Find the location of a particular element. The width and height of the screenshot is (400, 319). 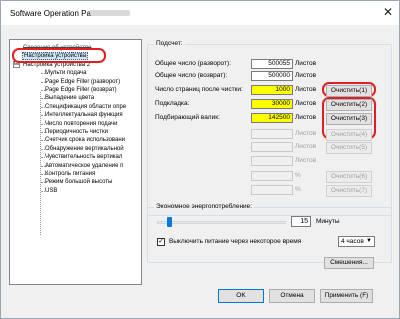

tree-item: Интеллектуальная функция is located at coordinates (84, 115).